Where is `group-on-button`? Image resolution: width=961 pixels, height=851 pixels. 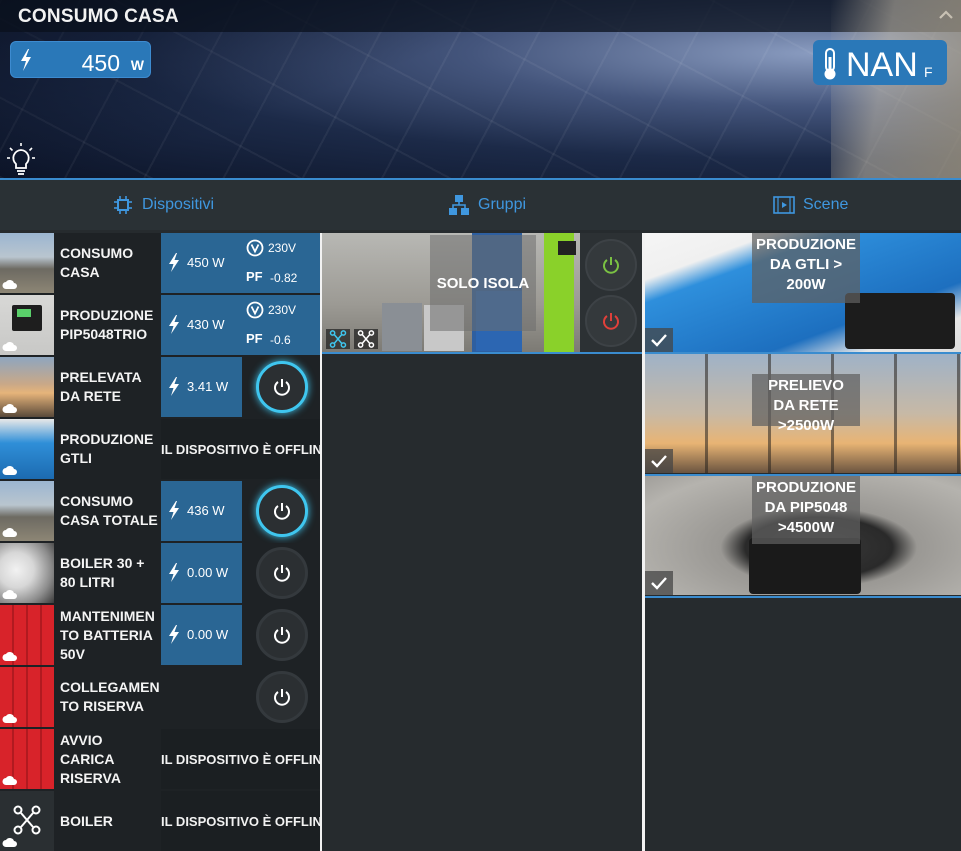 group-on-button is located at coordinates (611, 265).